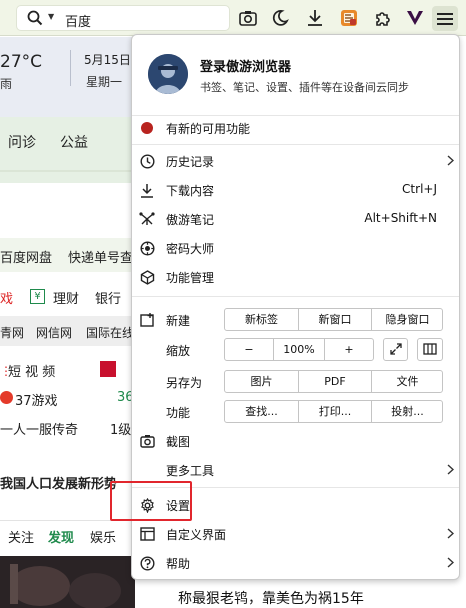  What do you see at coordinates (21, 62) in the screenshot?
I see `temperature: 27°C` at bounding box center [21, 62].